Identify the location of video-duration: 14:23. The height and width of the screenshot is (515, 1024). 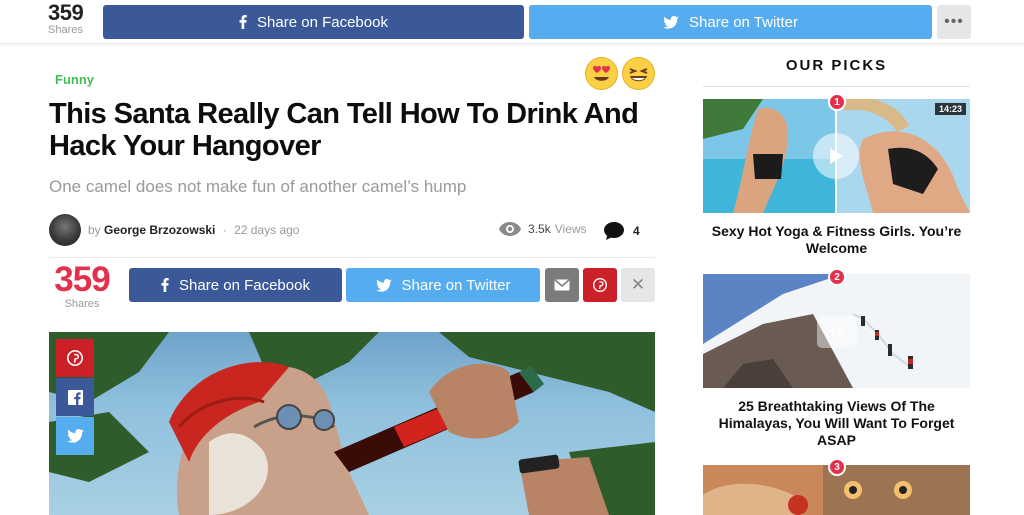
(950, 109).